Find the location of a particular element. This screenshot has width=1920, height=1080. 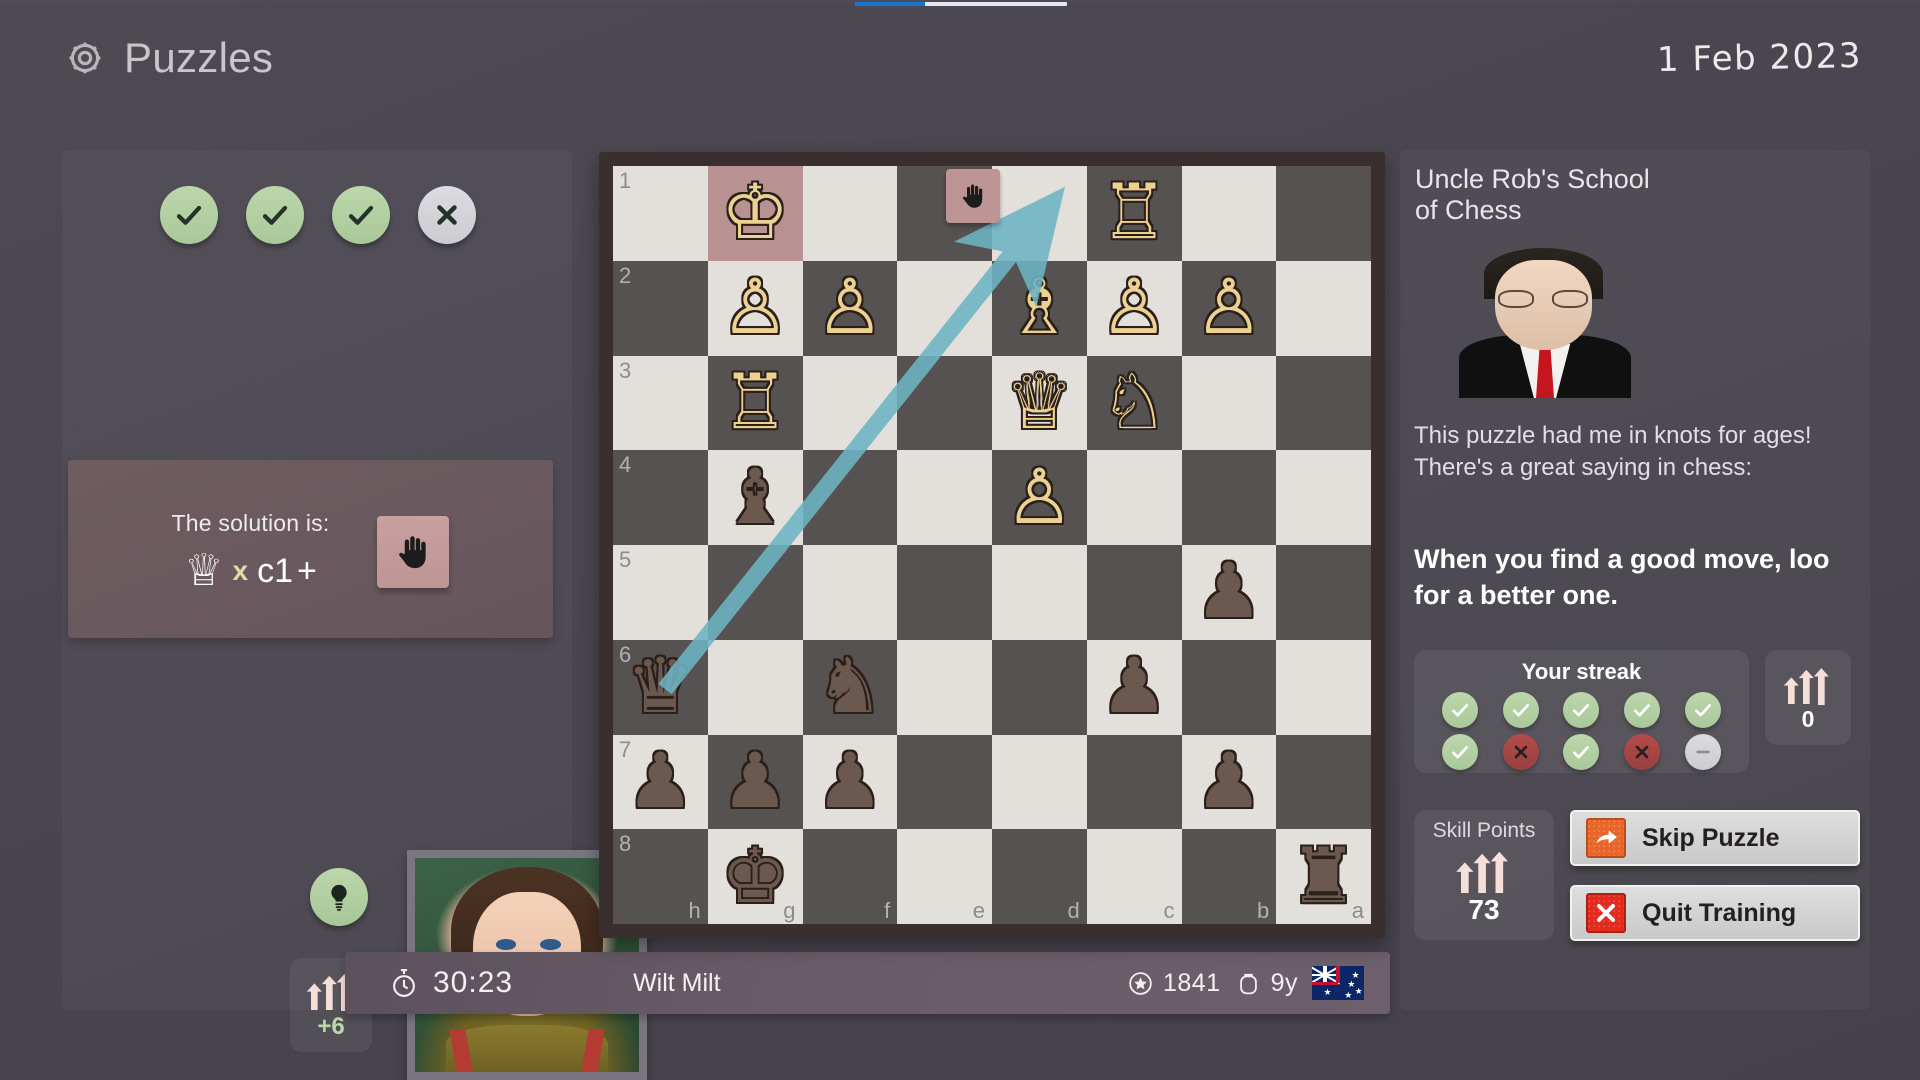

board-square-g8: g ♚ is located at coordinates (755, 876).